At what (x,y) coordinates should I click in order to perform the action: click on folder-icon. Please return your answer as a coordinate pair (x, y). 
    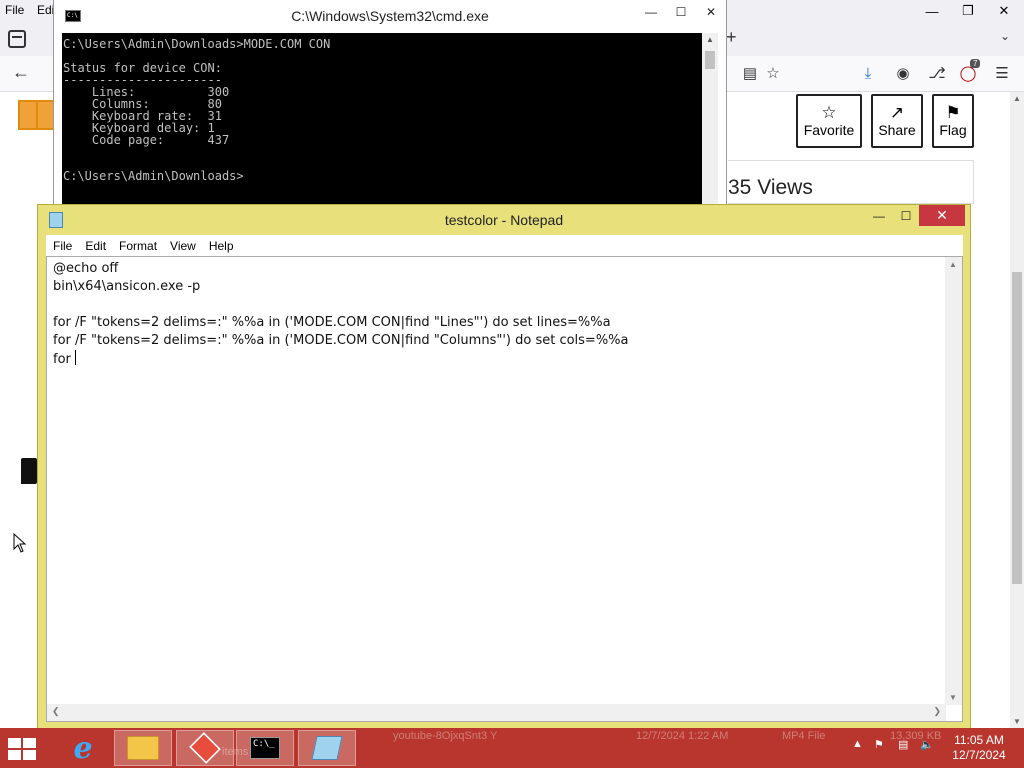
    Looking at the image, I should click on (143, 748).